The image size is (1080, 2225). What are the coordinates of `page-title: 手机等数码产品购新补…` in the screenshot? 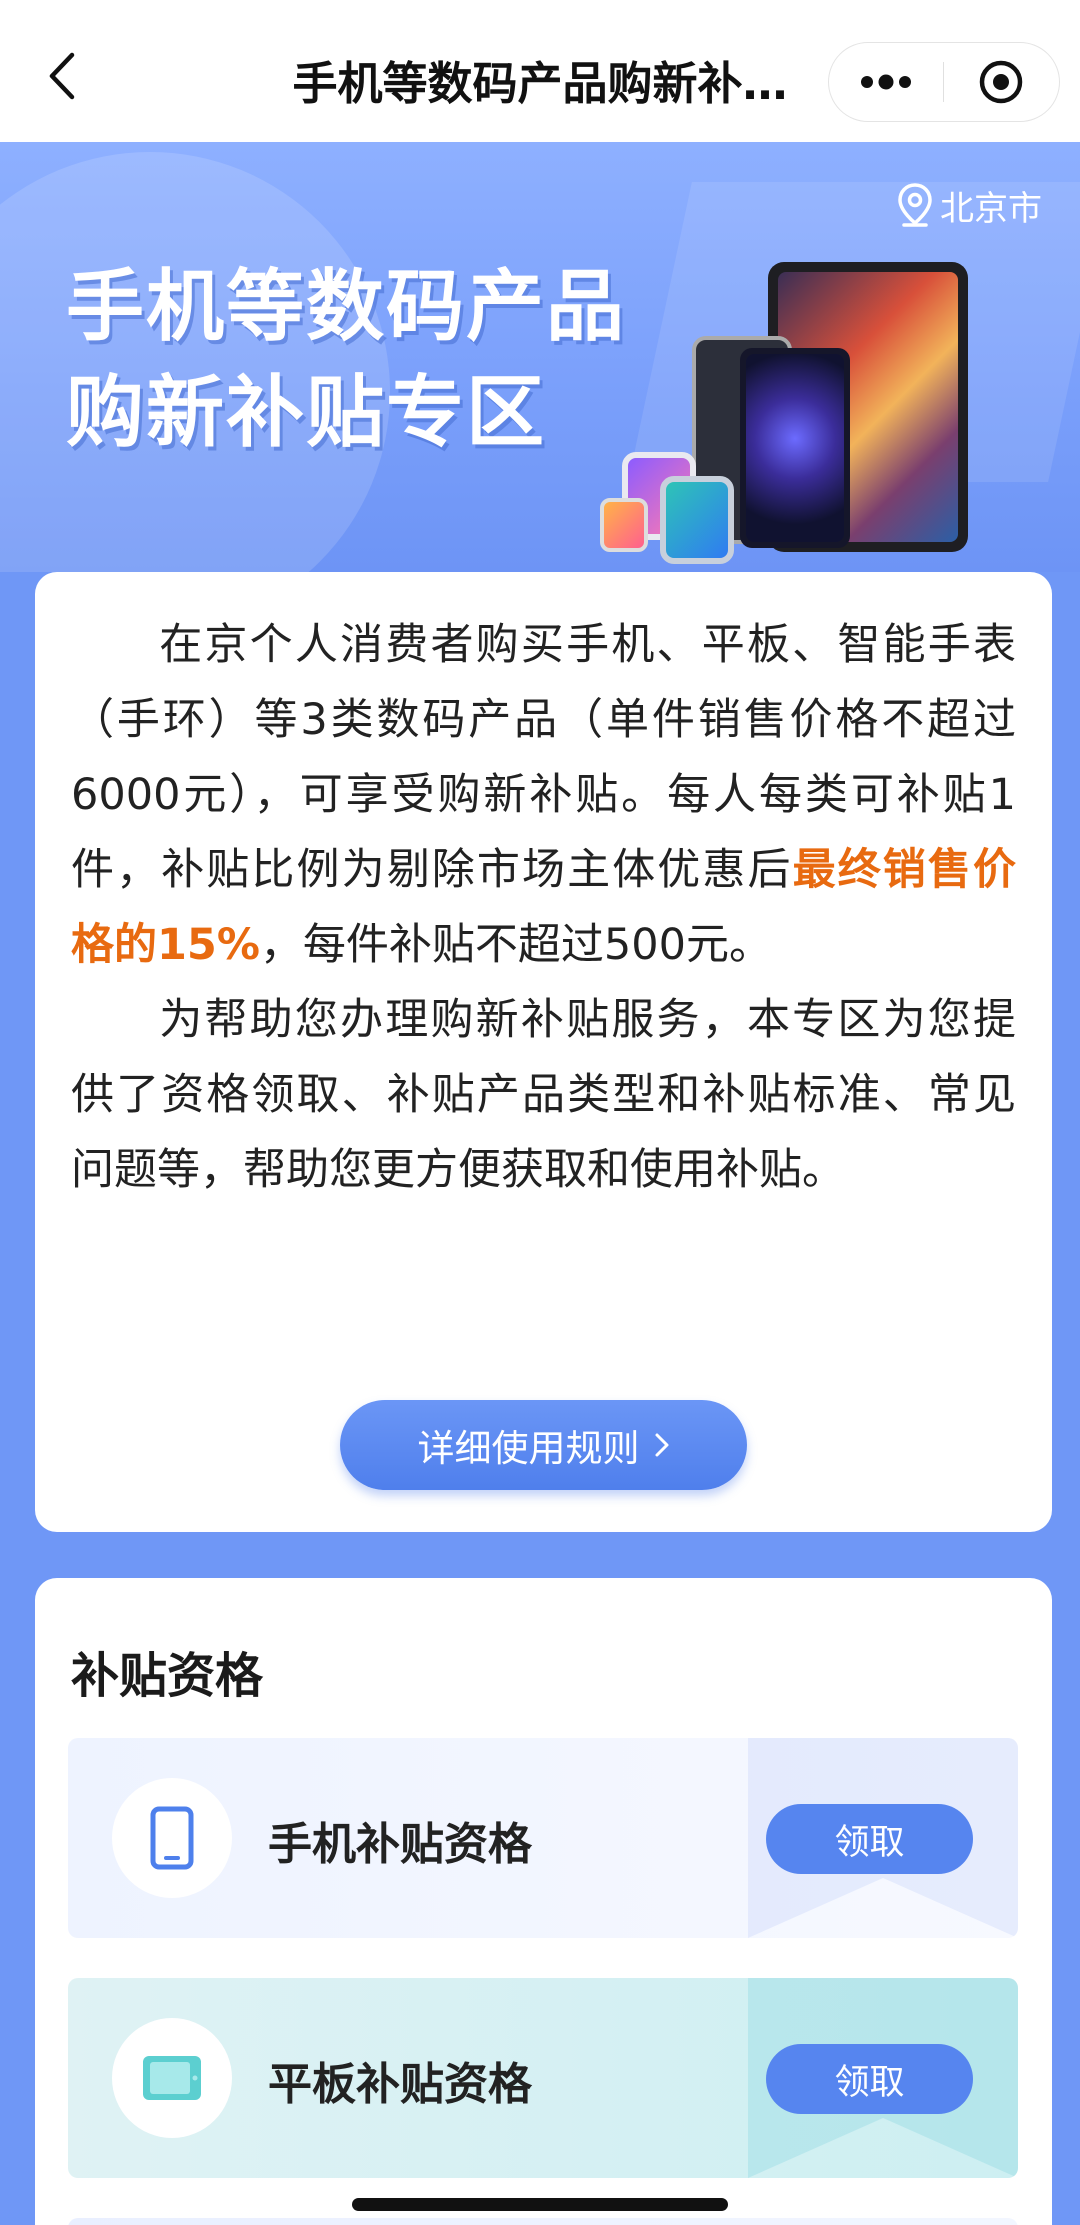 It's located at (540, 83).